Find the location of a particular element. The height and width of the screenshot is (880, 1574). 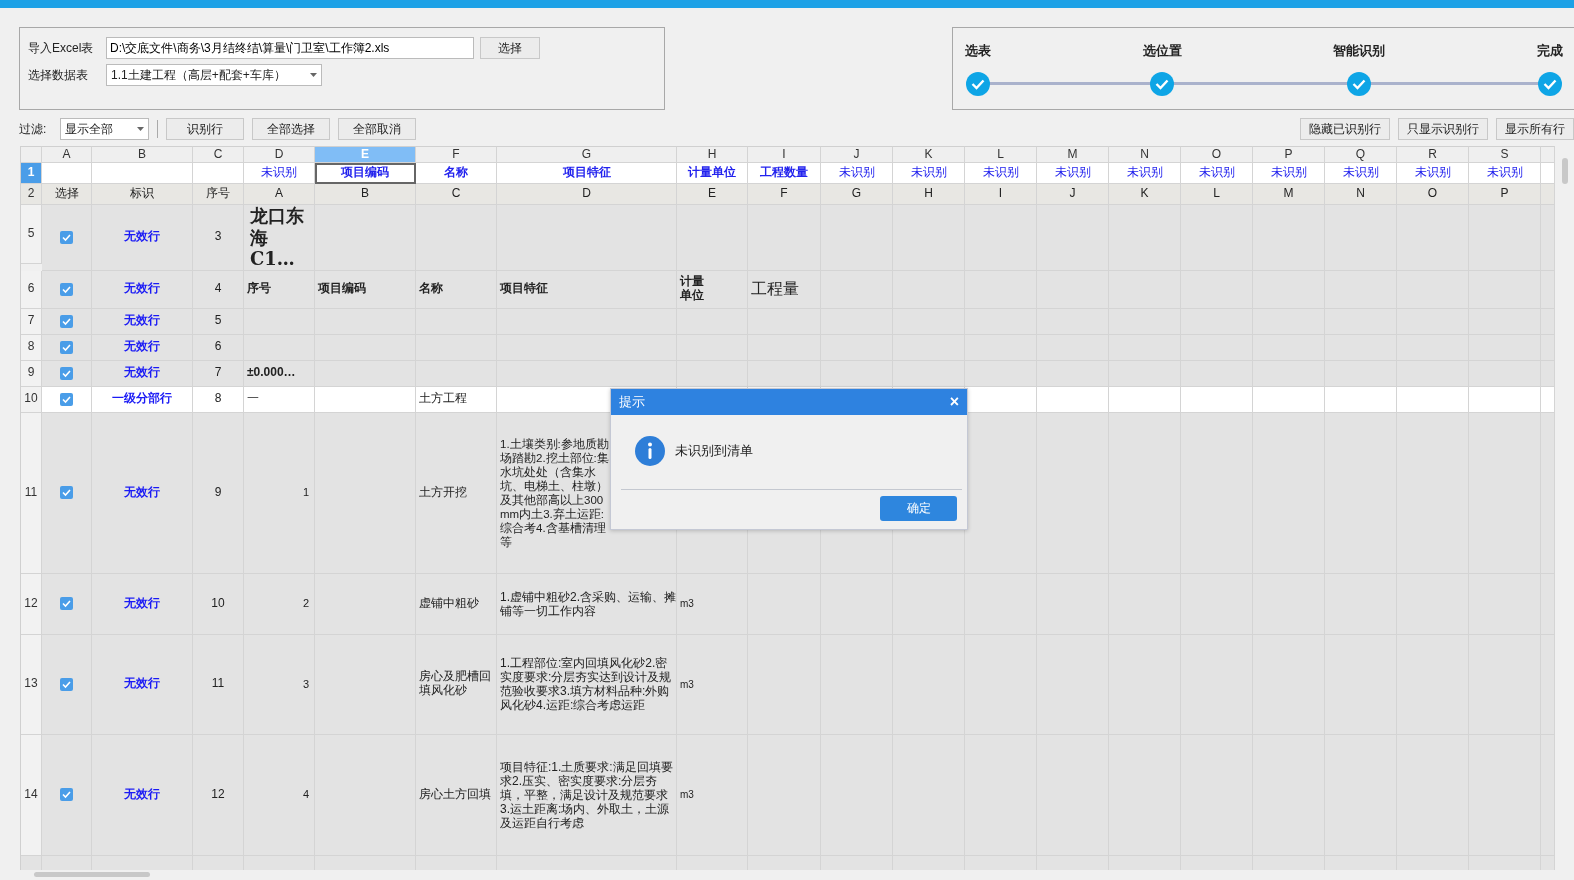

column-header: D is located at coordinates (279, 154).